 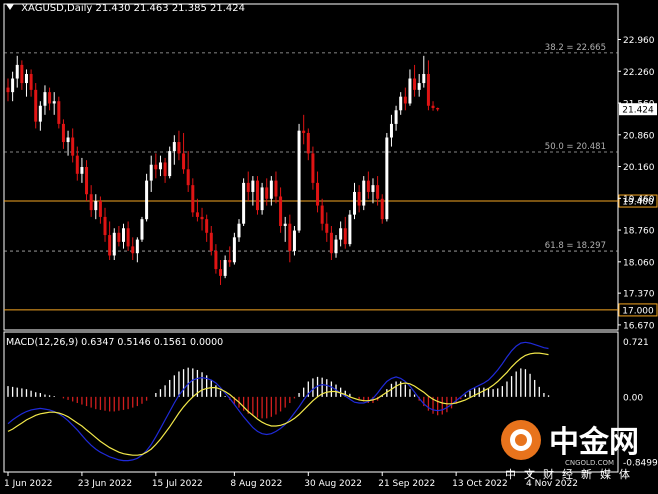 What do you see at coordinates (256, 484) in the screenshot?
I see `date-tick-label: 8 Aug 2022` at bounding box center [256, 484].